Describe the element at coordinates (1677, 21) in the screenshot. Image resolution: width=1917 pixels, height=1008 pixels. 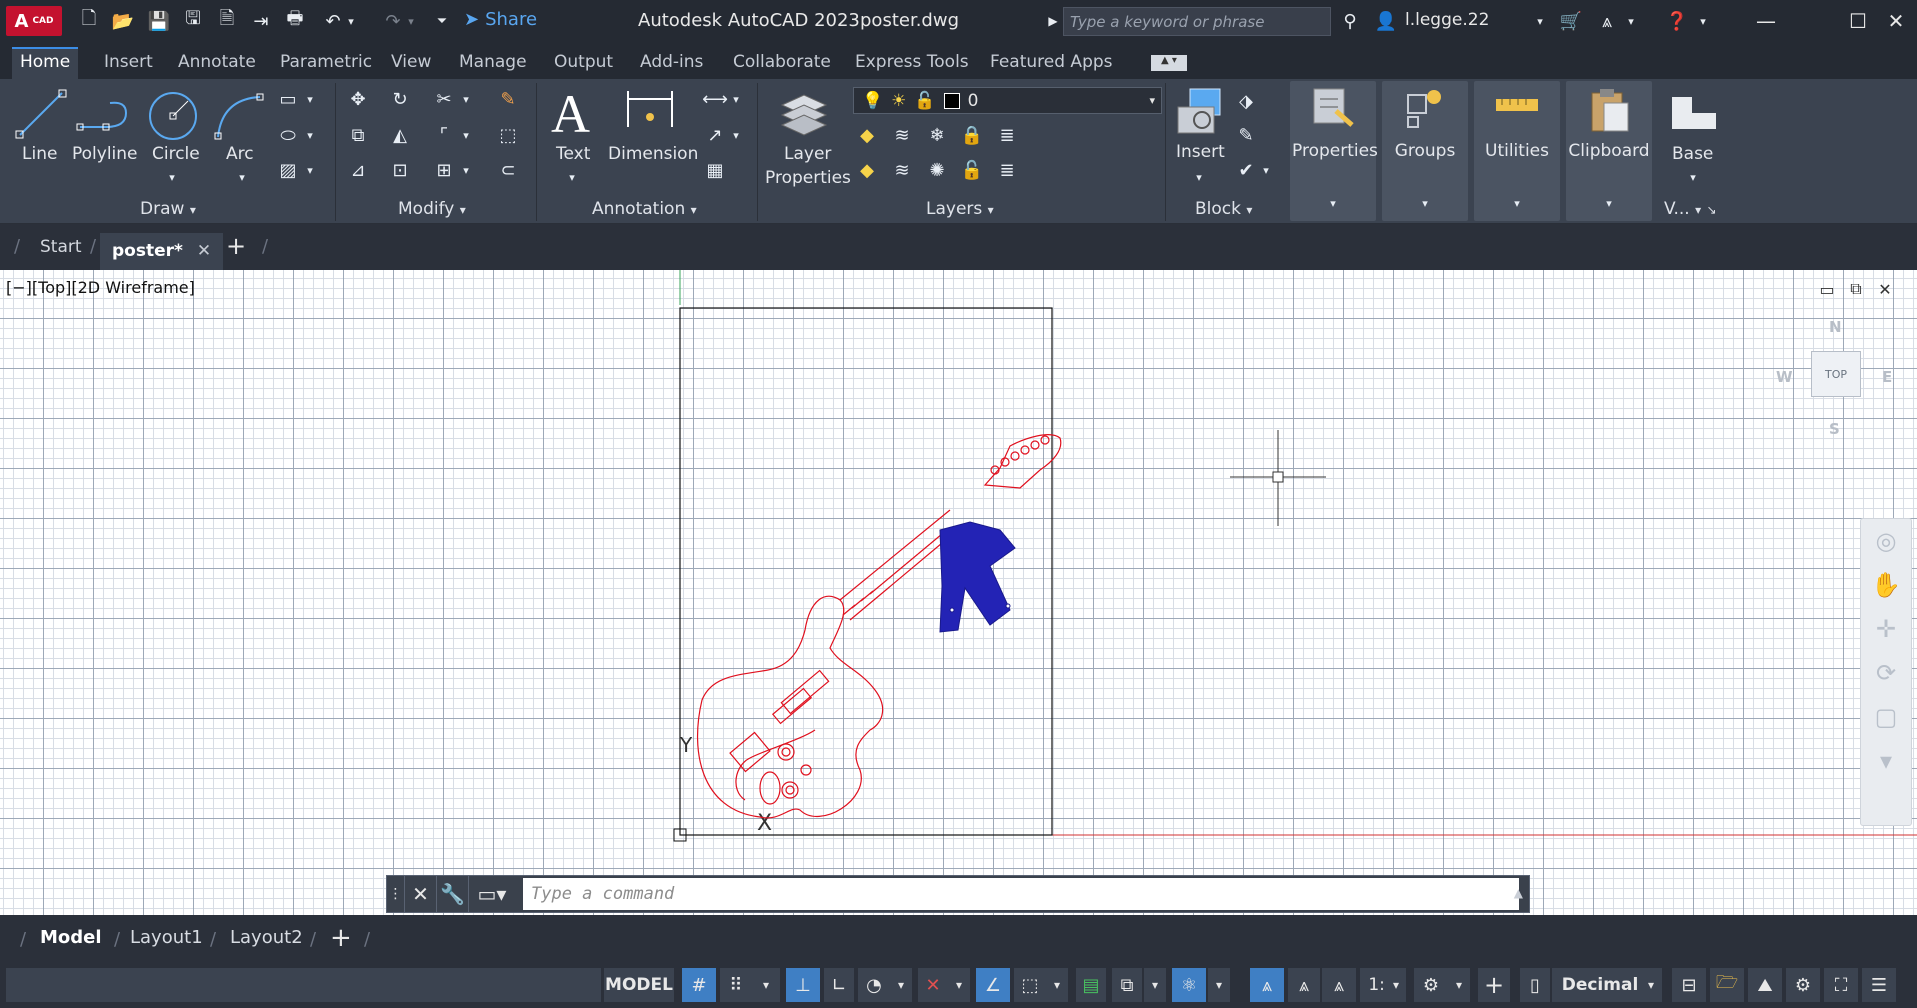
I see `help-icon: ❓` at that location.